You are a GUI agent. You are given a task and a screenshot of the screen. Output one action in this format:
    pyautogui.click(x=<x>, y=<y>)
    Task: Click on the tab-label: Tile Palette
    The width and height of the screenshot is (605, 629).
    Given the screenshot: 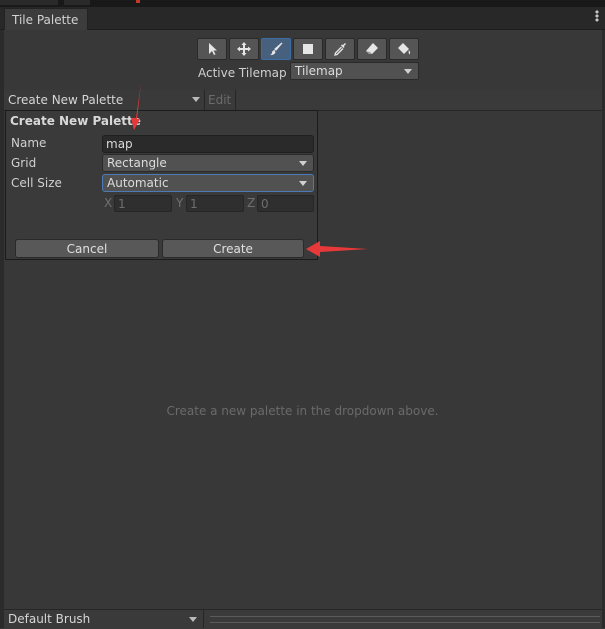 What is the action you would take?
    pyautogui.click(x=45, y=20)
    